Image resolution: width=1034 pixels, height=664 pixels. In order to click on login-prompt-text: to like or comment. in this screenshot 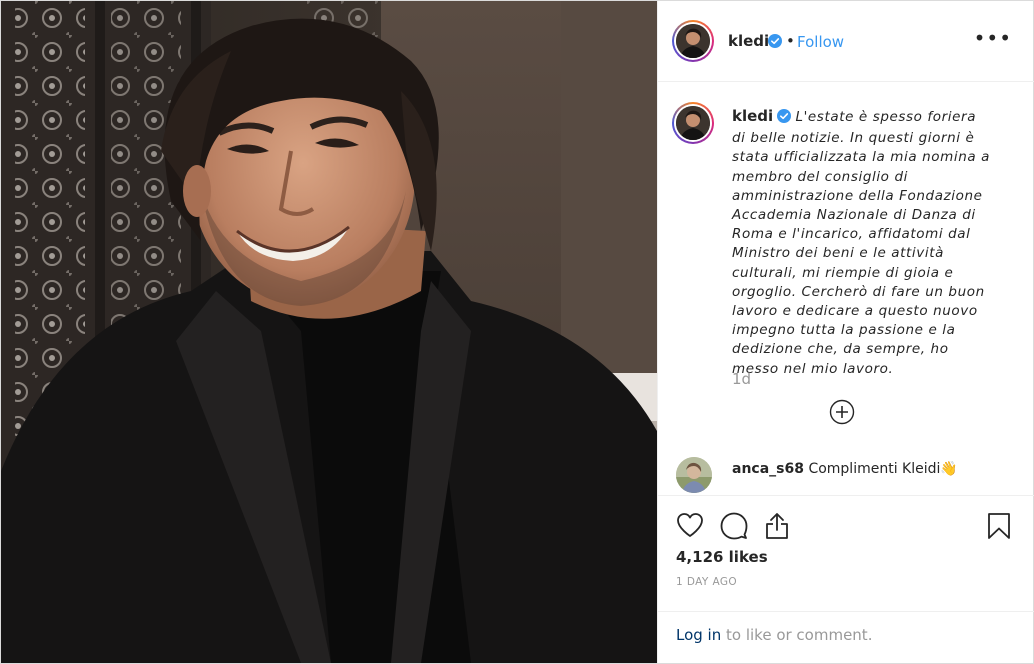, I will do `click(797, 635)`.